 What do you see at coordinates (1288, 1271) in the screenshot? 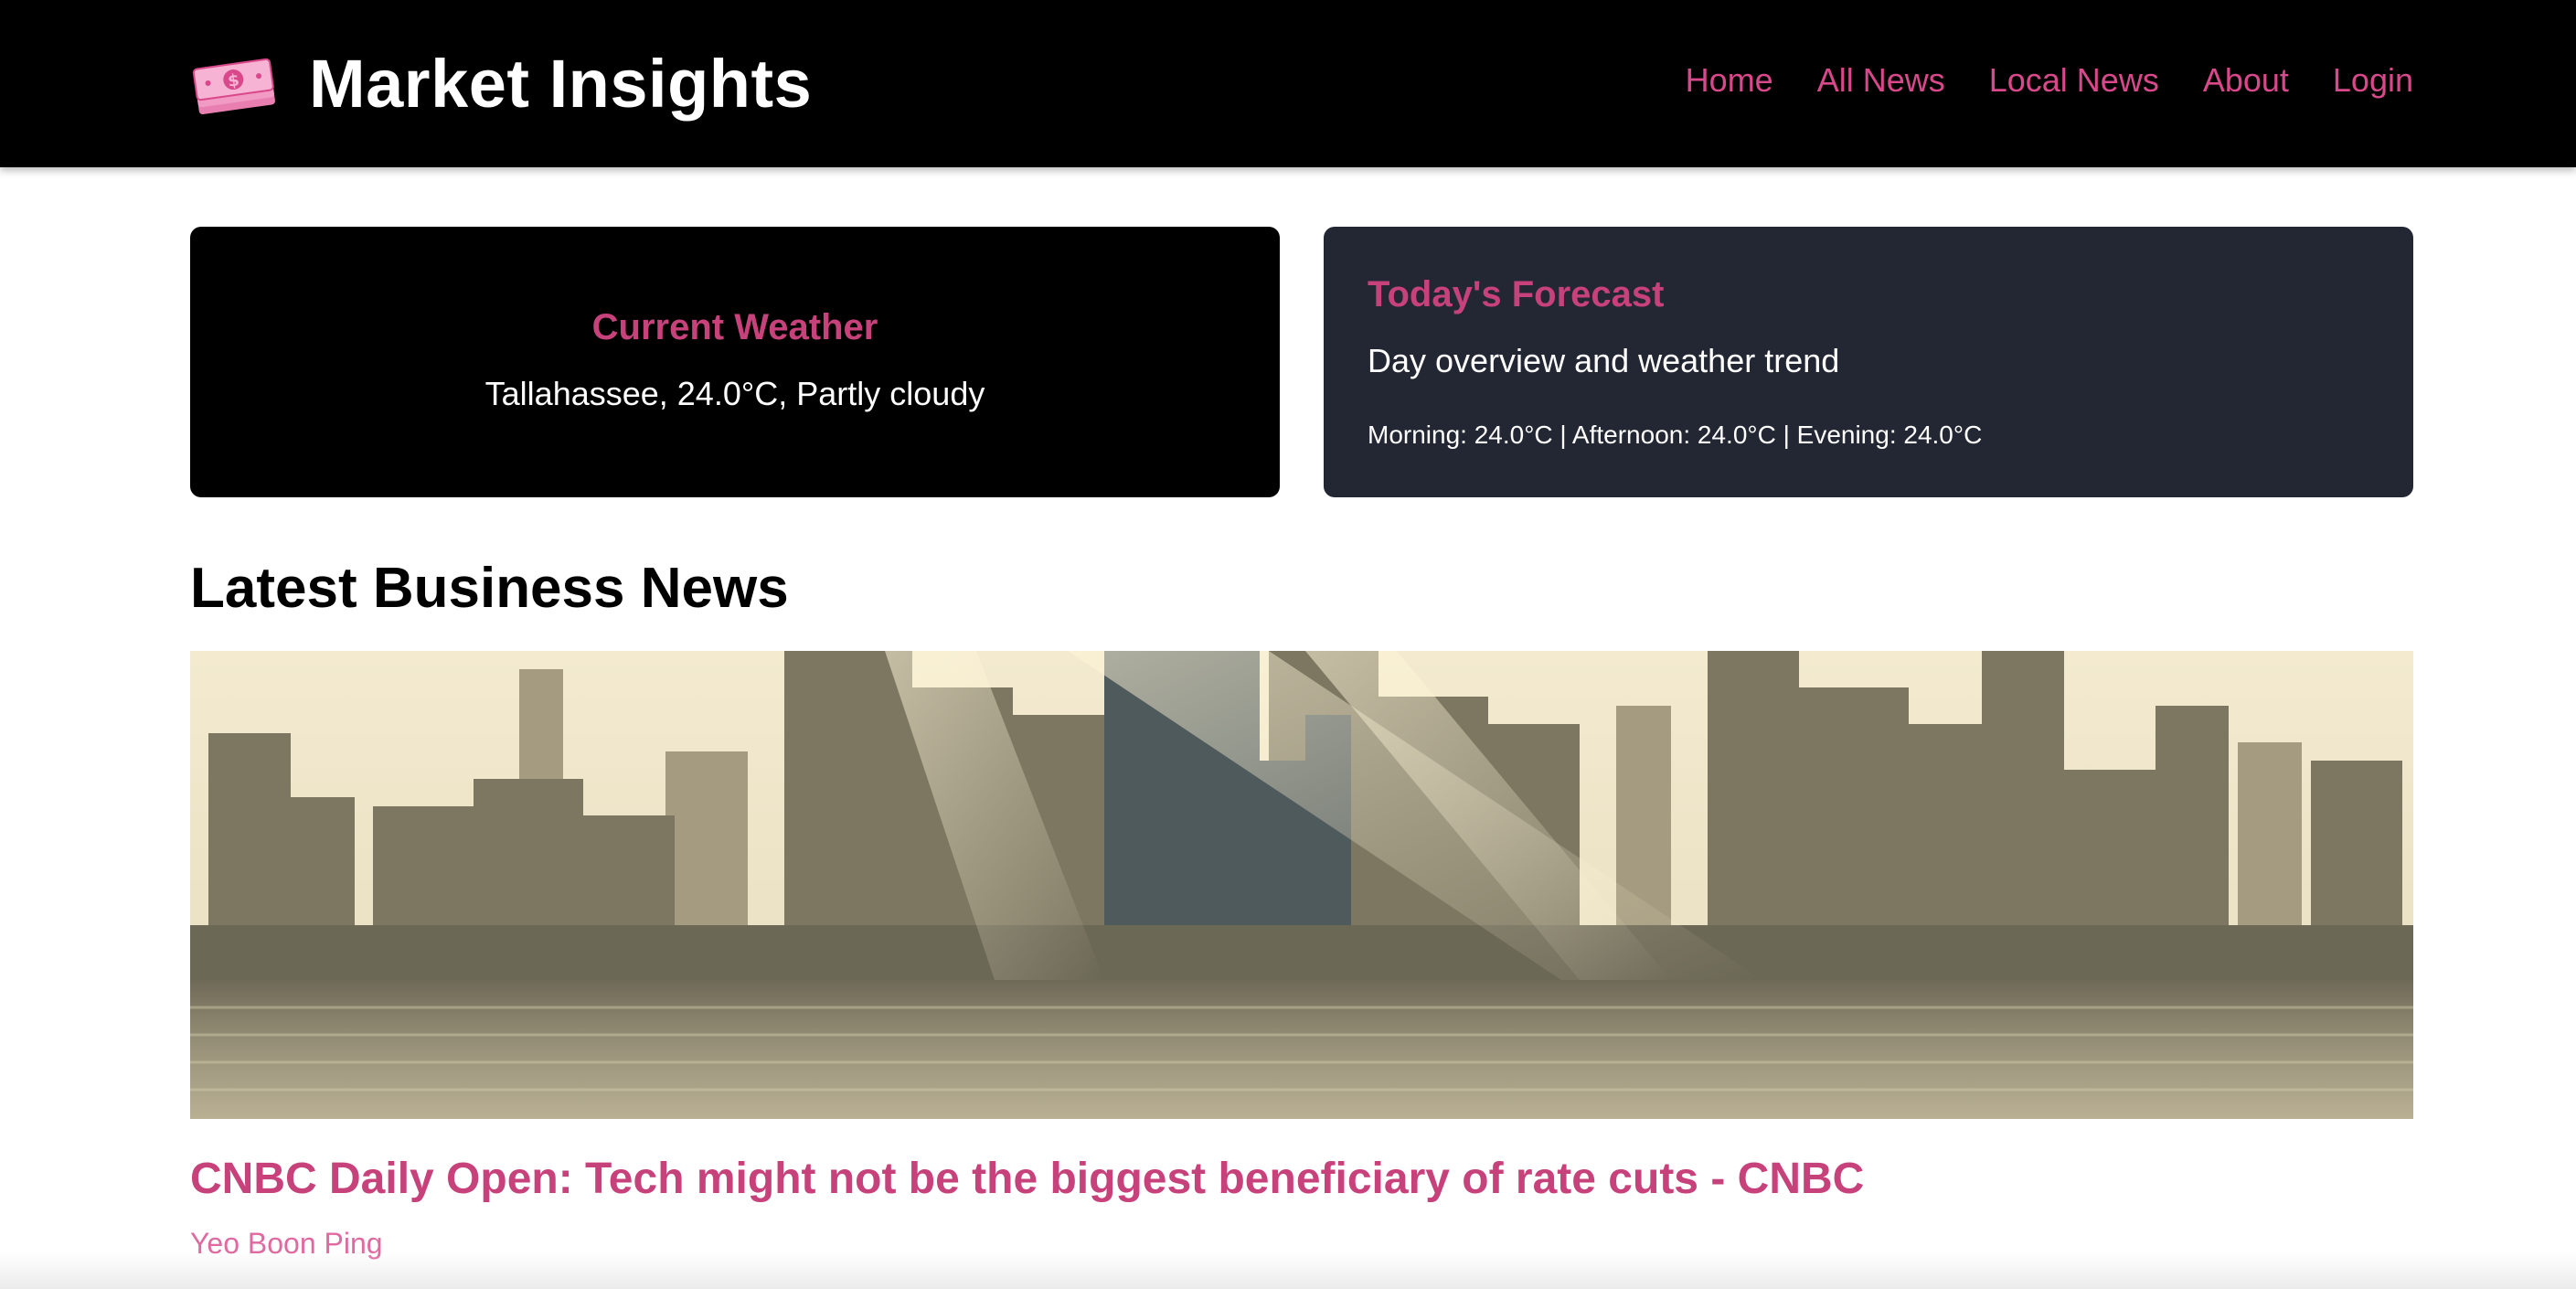
I see `bottom-shade` at bounding box center [1288, 1271].